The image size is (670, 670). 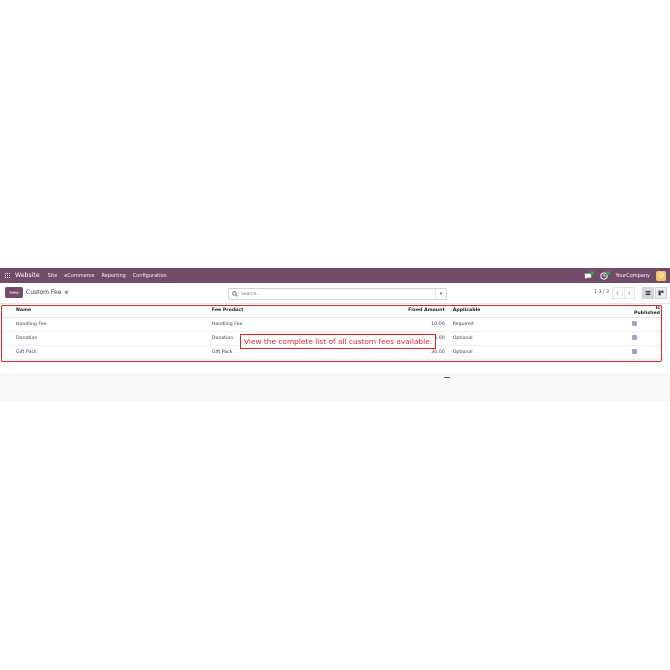 I want to click on footer-area, so click(x=335, y=387).